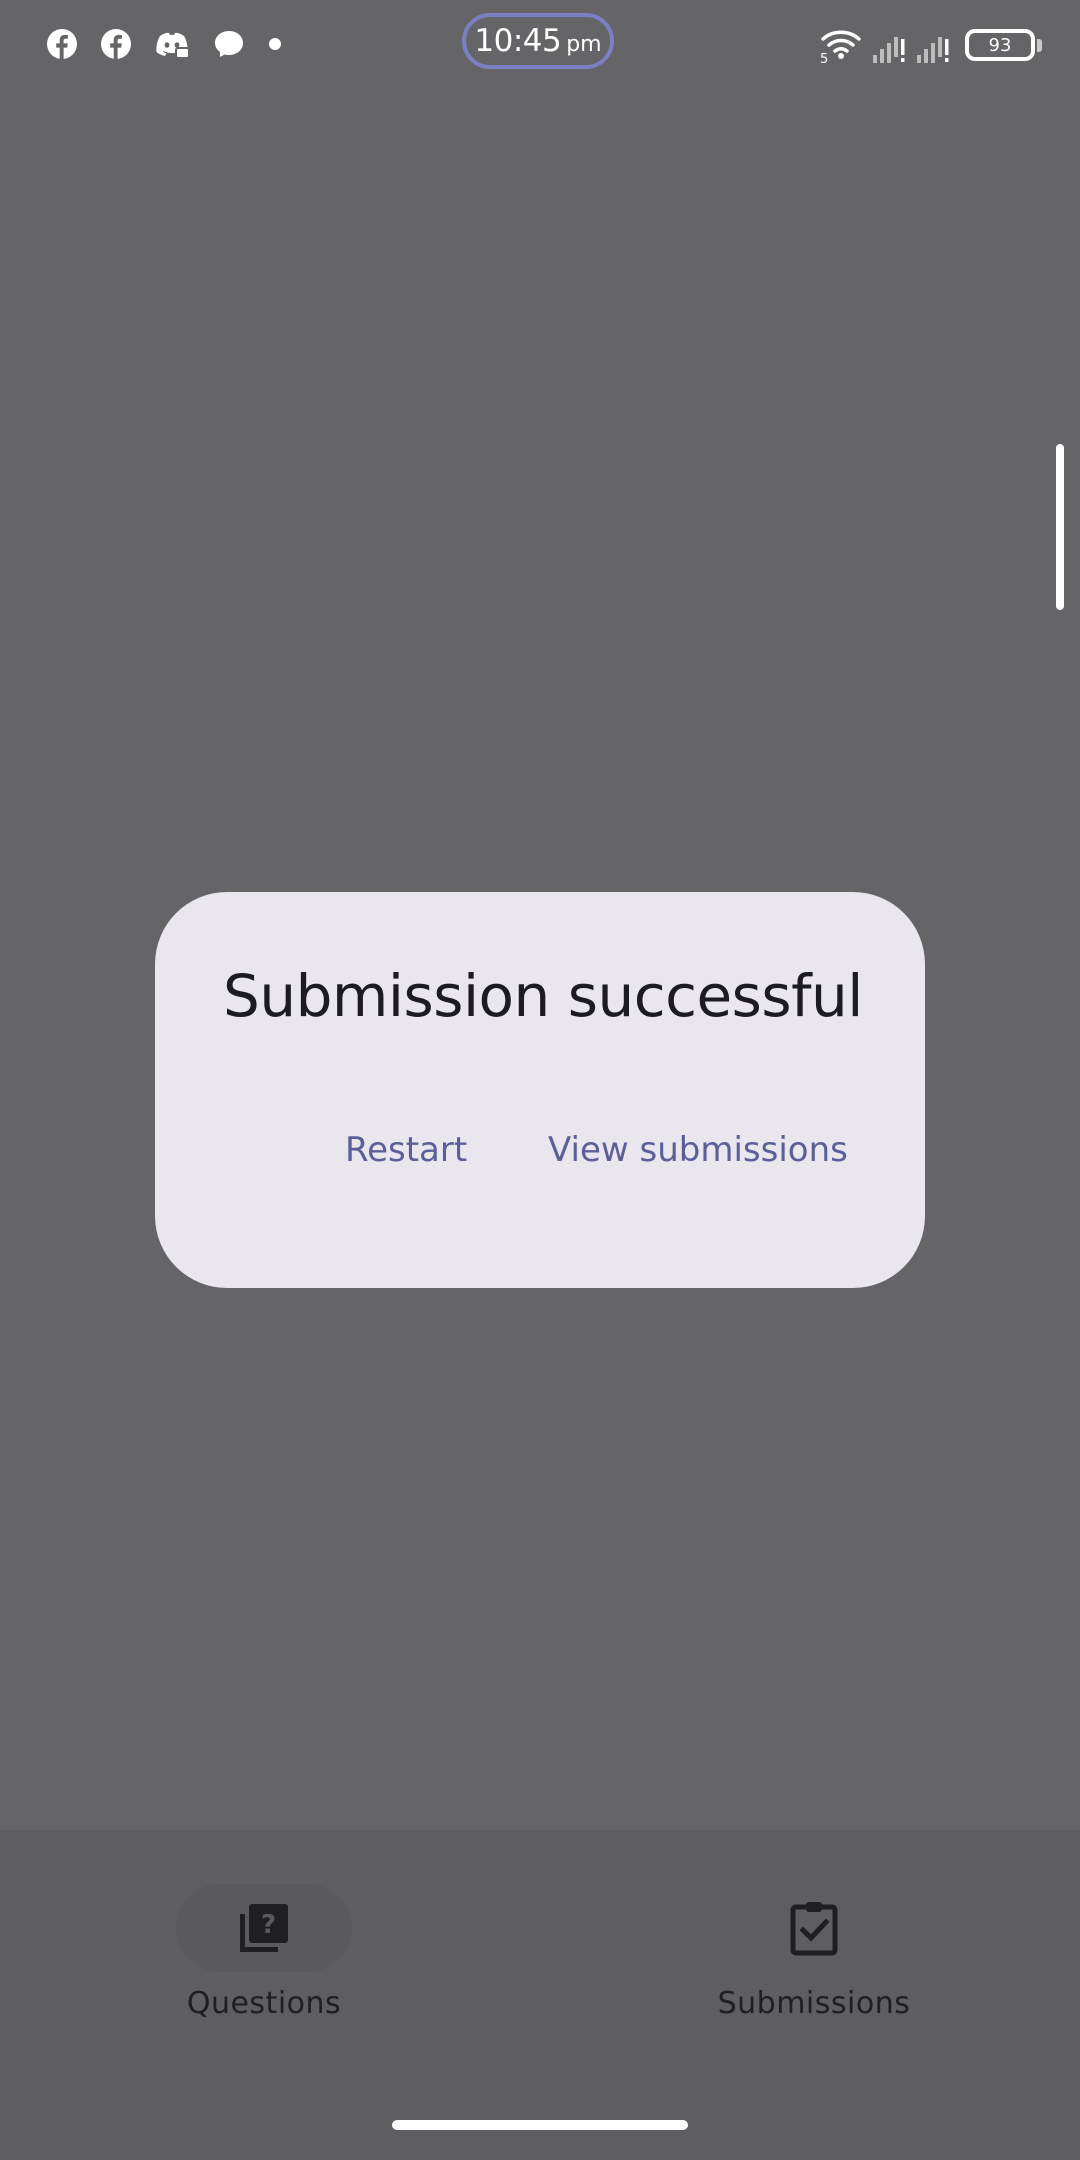 The width and height of the screenshot is (1080, 2160). What do you see at coordinates (229, 44) in the screenshot?
I see `messenger-icon` at bounding box center [229, 44].